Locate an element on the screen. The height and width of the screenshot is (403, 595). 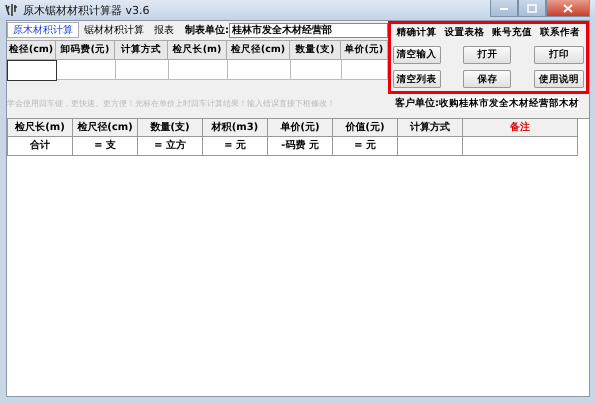
window-title: 原木锯材材积计算器 v3.6 is located at coordinates (86, 10).